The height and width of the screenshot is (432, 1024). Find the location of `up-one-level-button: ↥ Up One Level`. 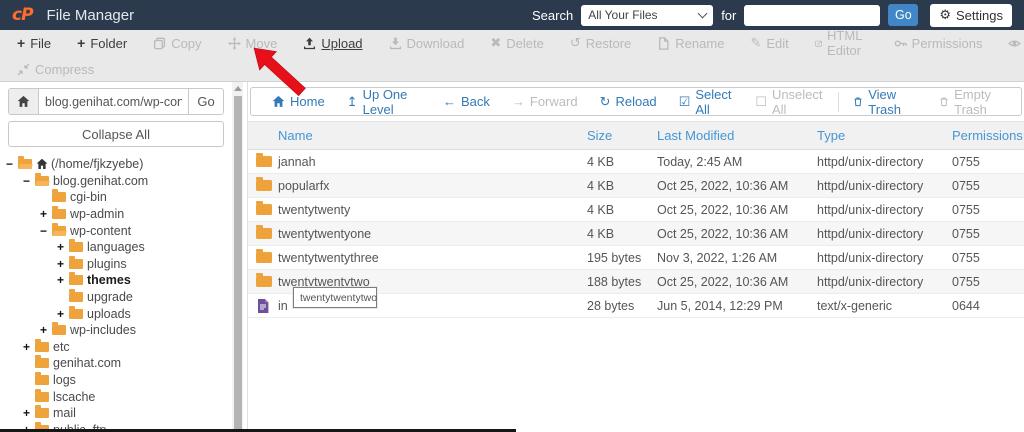

up-one-level-button: ↥ Up One Level is located at coordinates (384, 102).